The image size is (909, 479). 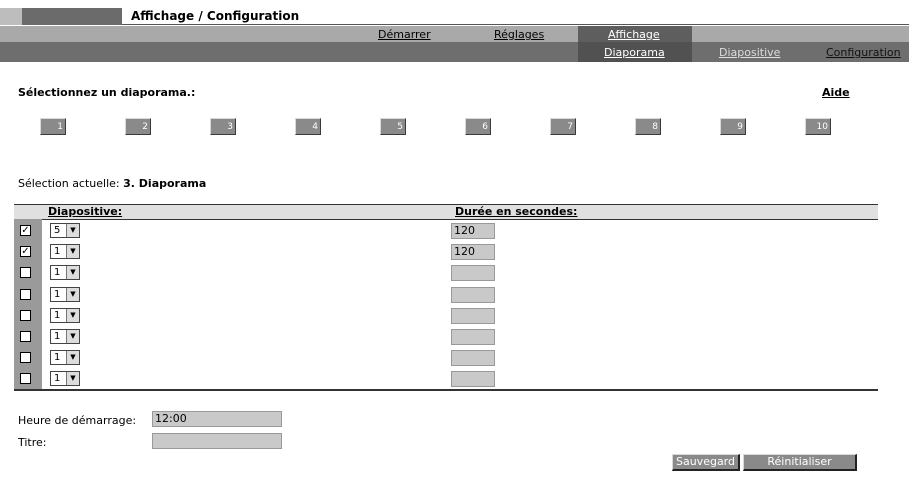 What do you see at coordinates (454, 34) in the screenshot?
I see `primary-nav` at bounding box center [454, 34].